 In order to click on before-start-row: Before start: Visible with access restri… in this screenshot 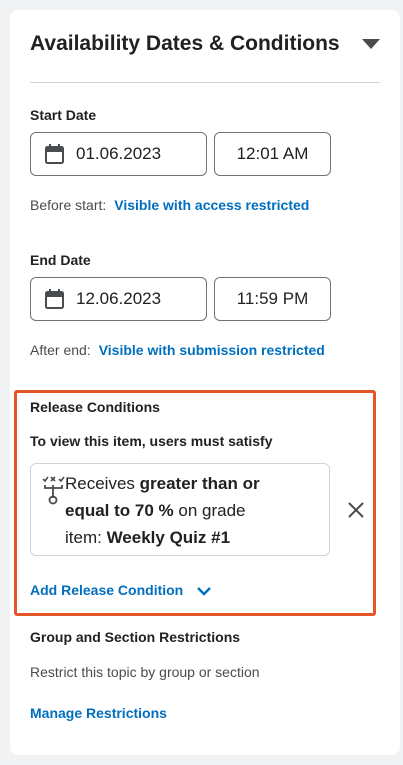, I will do `click(169, 205)`.